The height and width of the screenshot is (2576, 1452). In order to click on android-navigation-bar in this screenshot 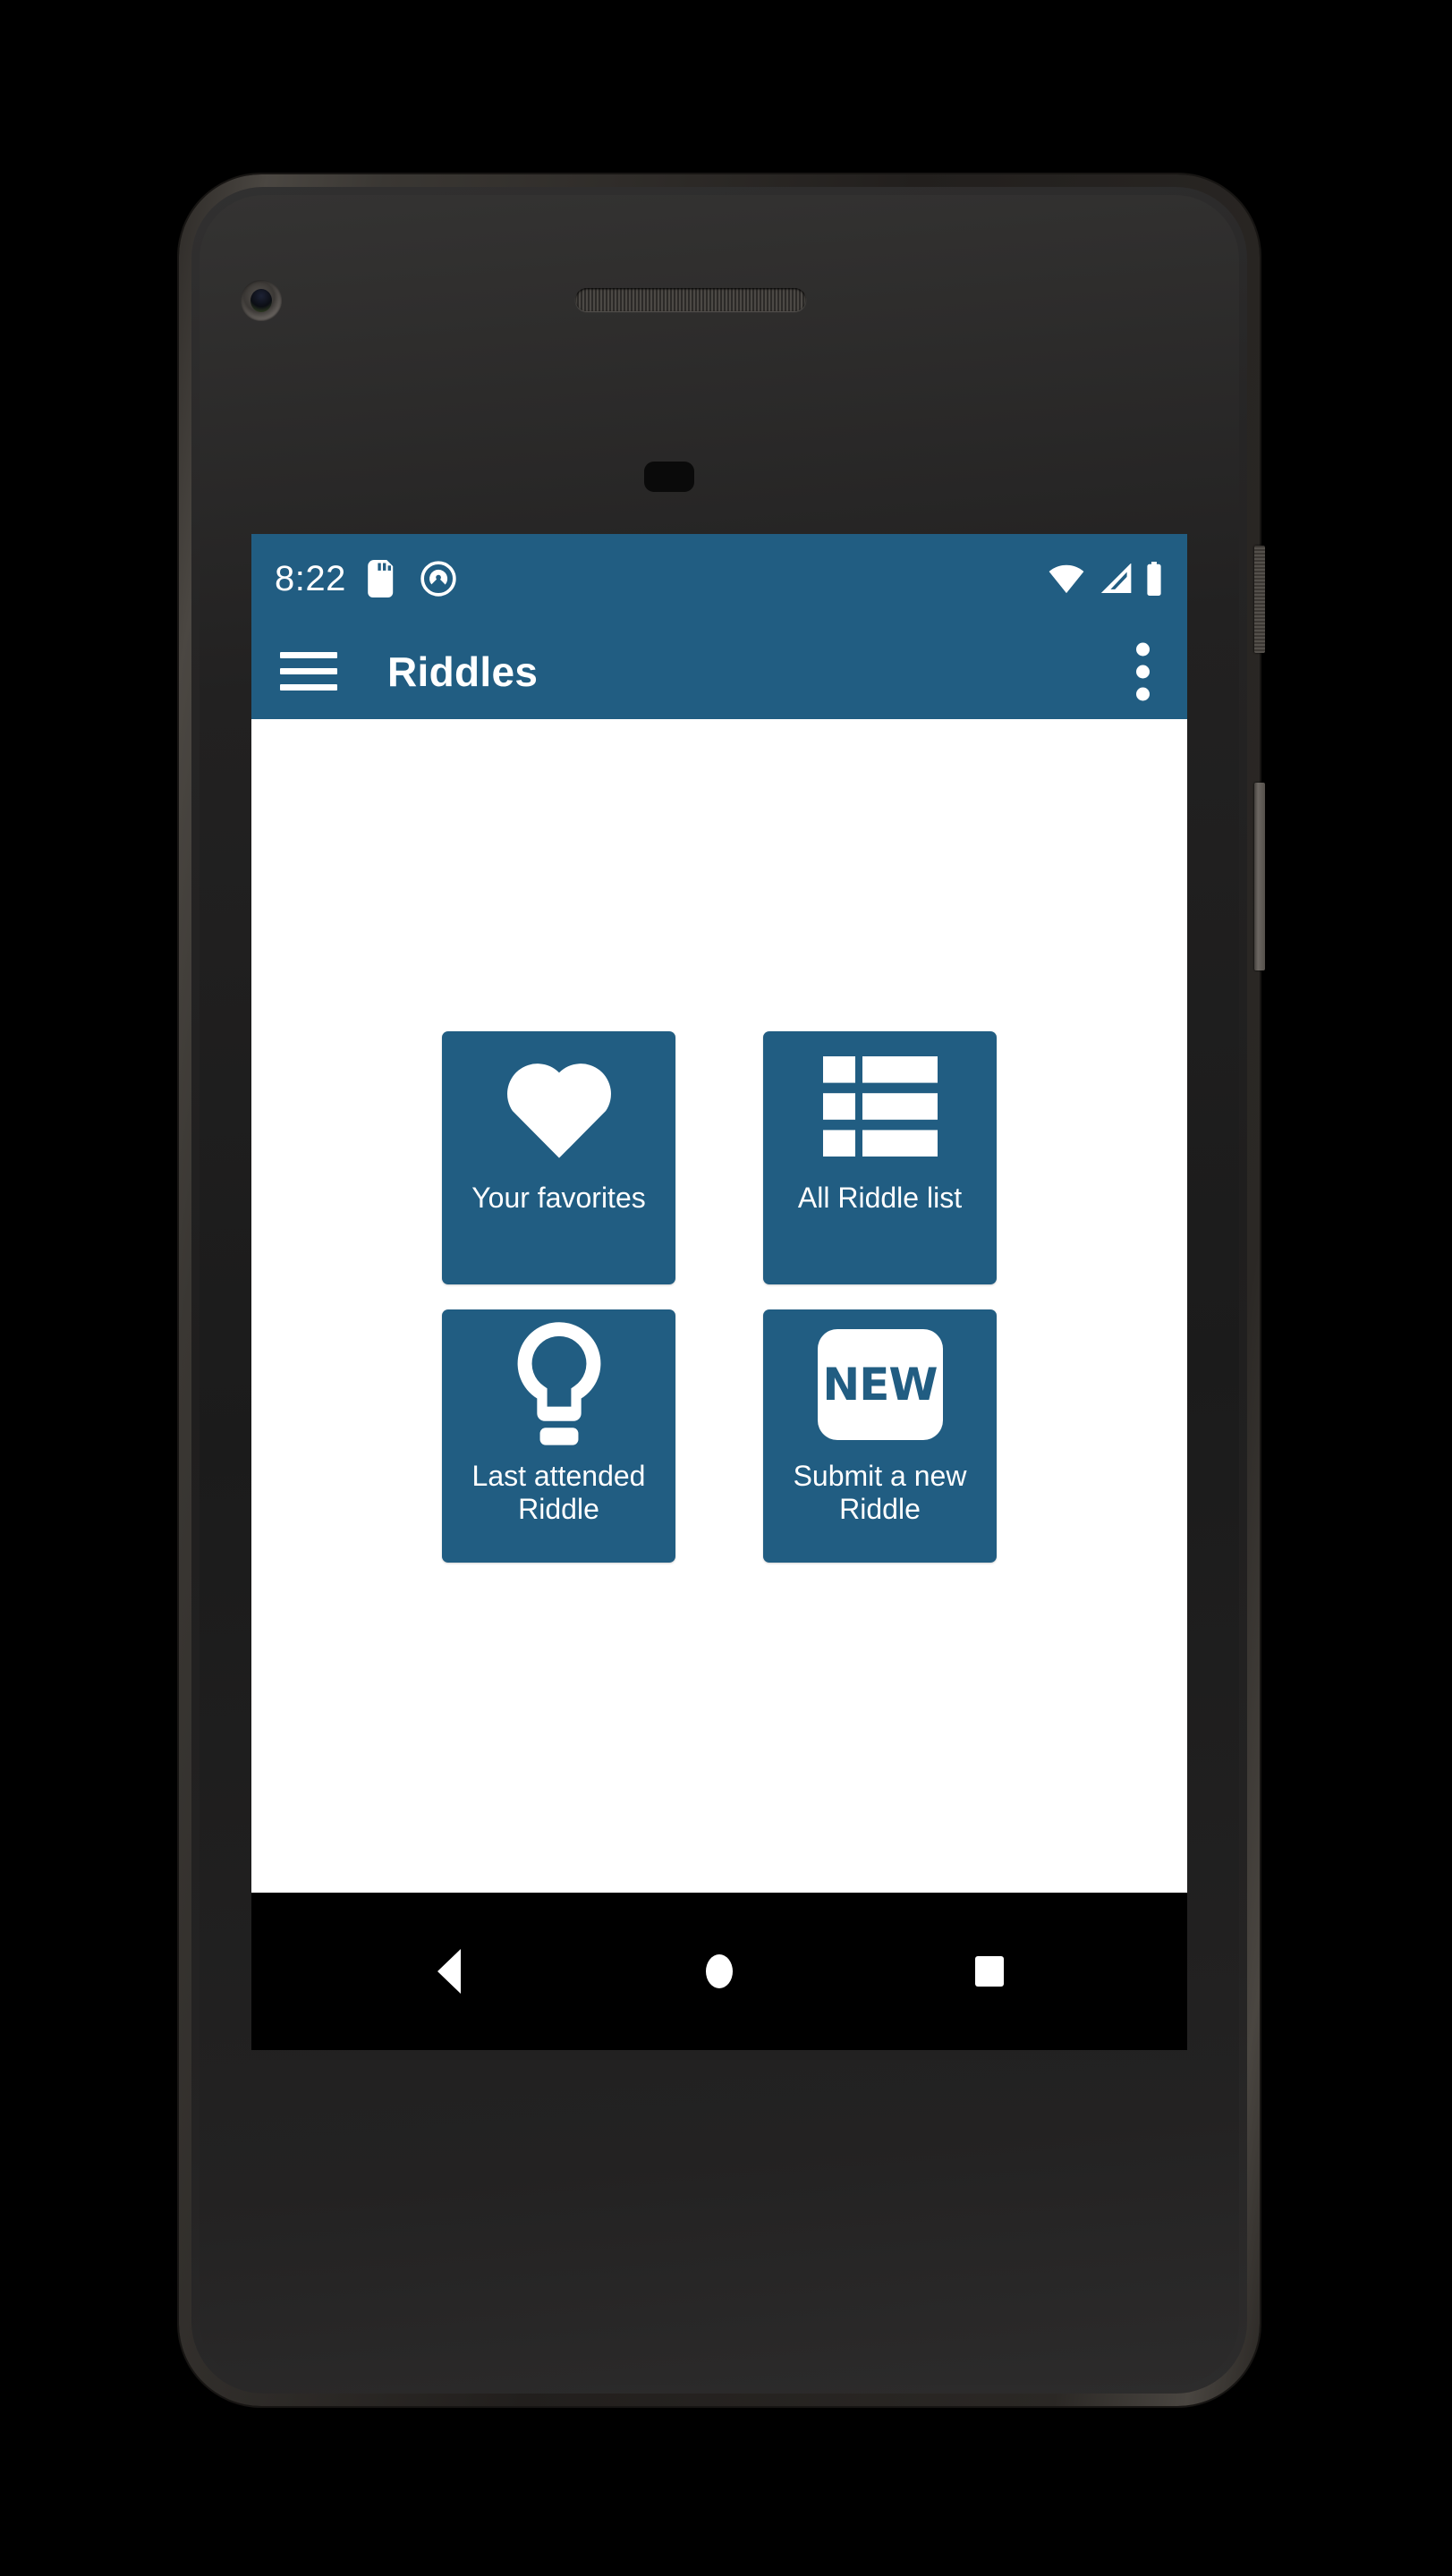, I will do `click(719, 1971)`.